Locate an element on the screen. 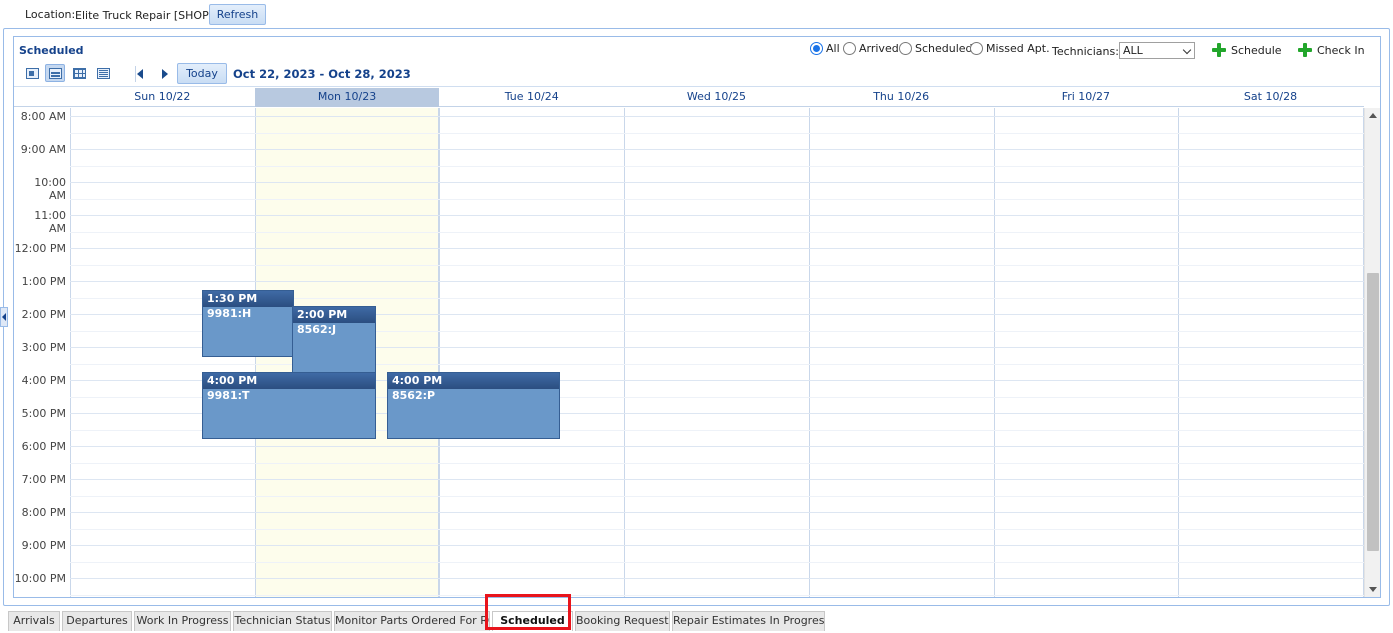 The width and height of the screenshot is (1393, 633). tab-booking-requests: Booking Requests is located at coordinates (622, 621).